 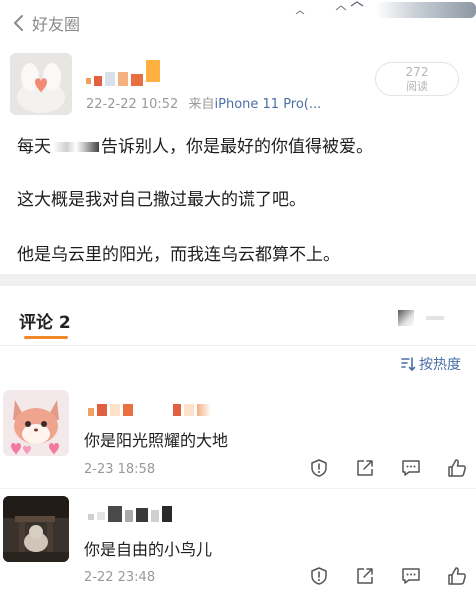 What do you see at coordinates (238, 316) in the screenshot?
I see `comments-header: 评论 2` at bounding box center [238, 316].